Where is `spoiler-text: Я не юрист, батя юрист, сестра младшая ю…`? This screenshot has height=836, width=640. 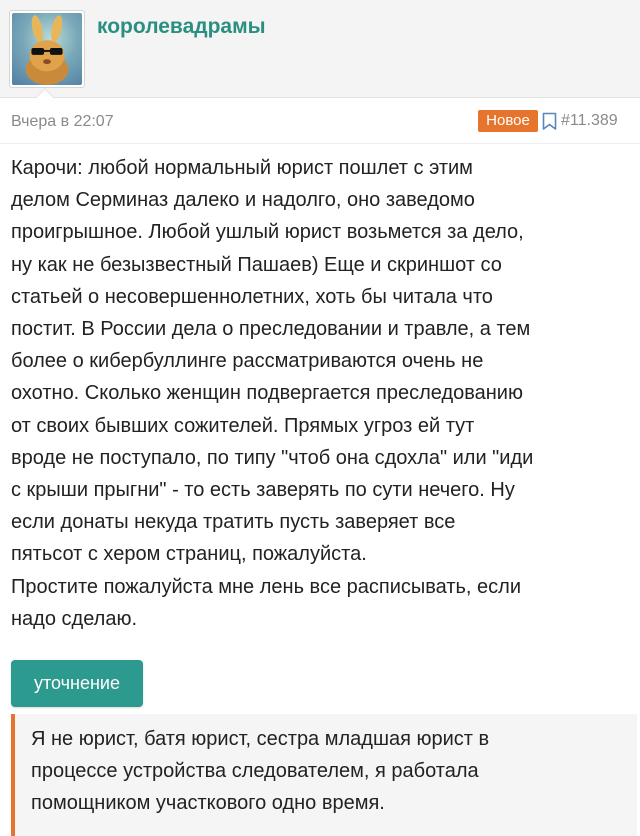
spoiler-text: Я не юрист, батя юрист, сестра младшая ю… is located at coordinates (260, 771).